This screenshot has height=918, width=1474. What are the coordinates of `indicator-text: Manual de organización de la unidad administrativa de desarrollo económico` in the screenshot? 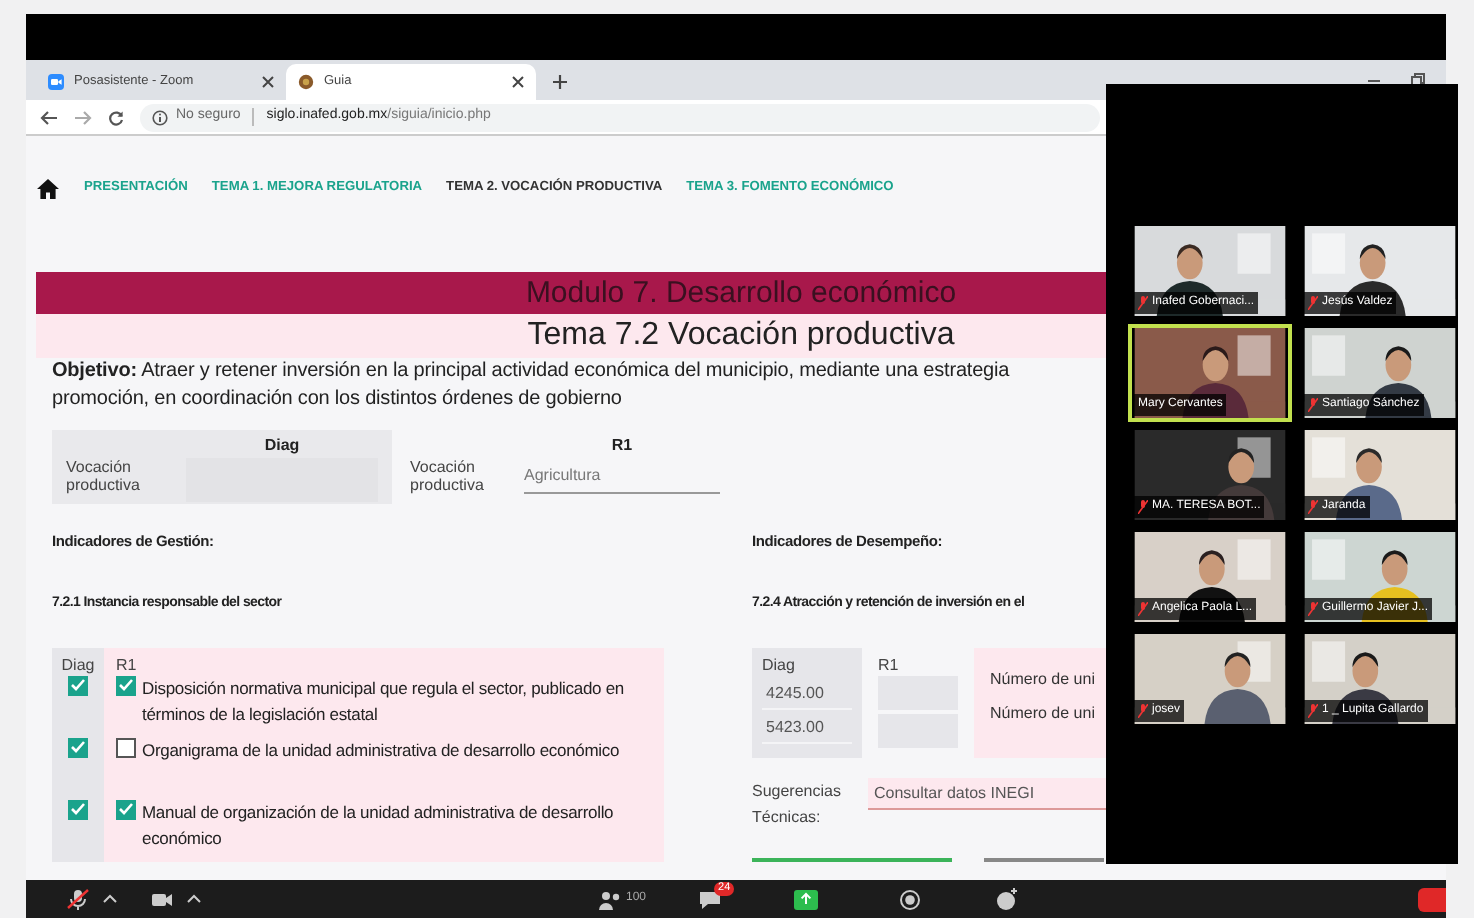 It's located at (379, 825).